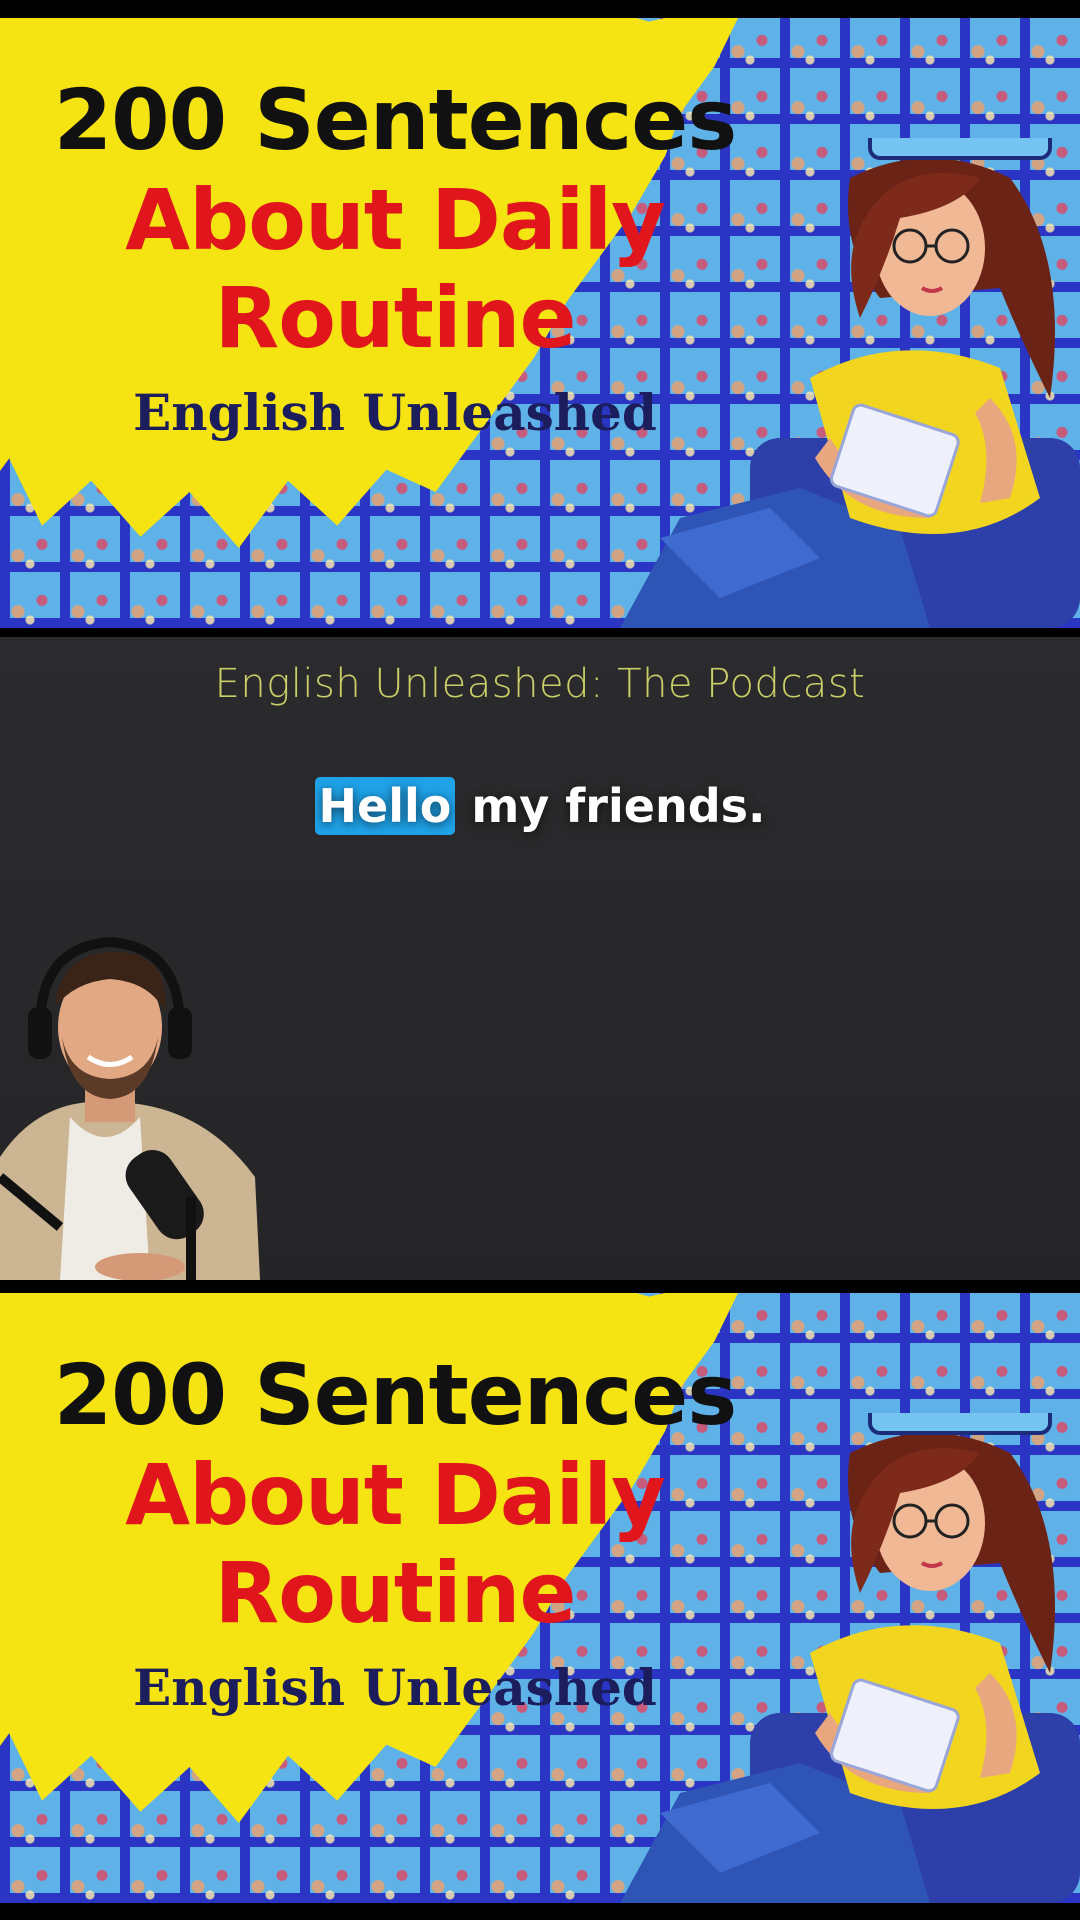 This screenshot has height=1920, width=1080. Describe the element at coordinates (130, 1108) in the screenshot. I see `podcast-host-illustration` at that location.